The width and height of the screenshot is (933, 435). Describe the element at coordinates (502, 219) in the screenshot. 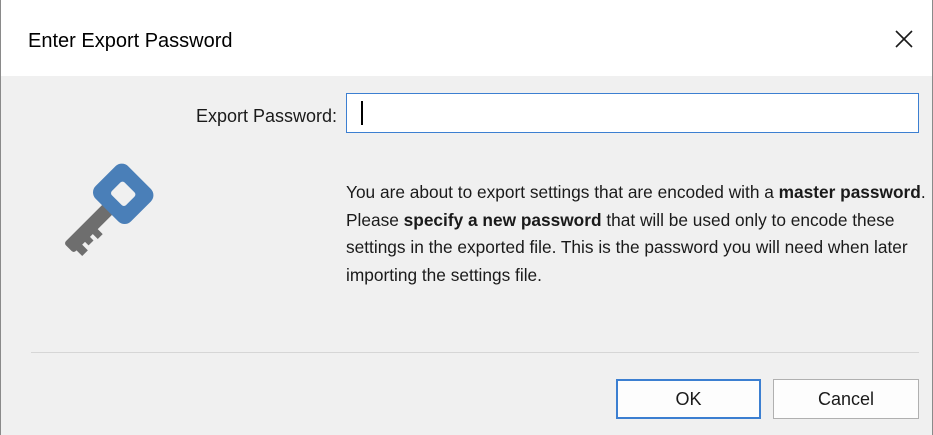

I see `message-bold-new-password: specify a new password` at that location.